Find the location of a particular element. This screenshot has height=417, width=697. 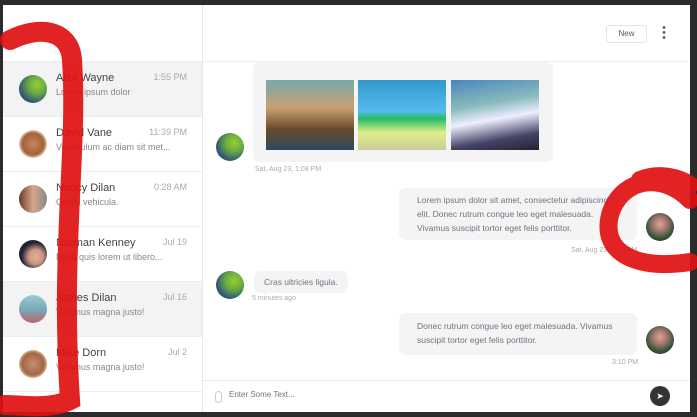

conversation-item: Mike Dorn Jul 2 Vivamus magna justo! is located at coordinates (102, 364).